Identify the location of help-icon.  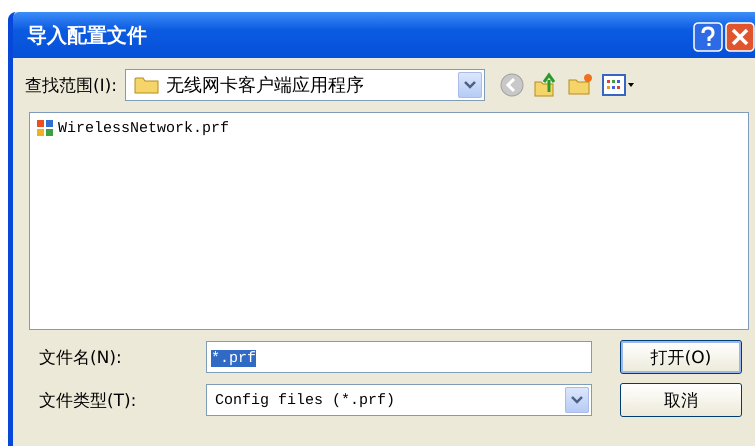
(708, 37).